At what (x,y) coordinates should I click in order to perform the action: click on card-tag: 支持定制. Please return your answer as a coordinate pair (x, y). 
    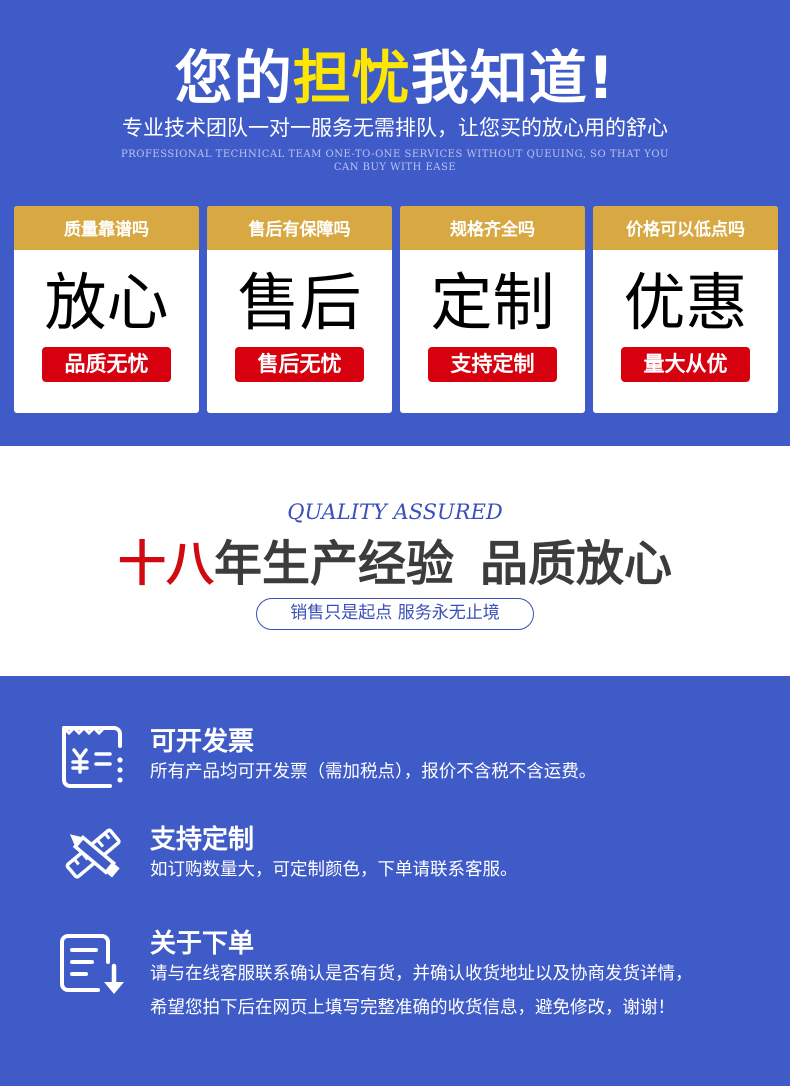
    Looking at the image, I should click on (492, 364).